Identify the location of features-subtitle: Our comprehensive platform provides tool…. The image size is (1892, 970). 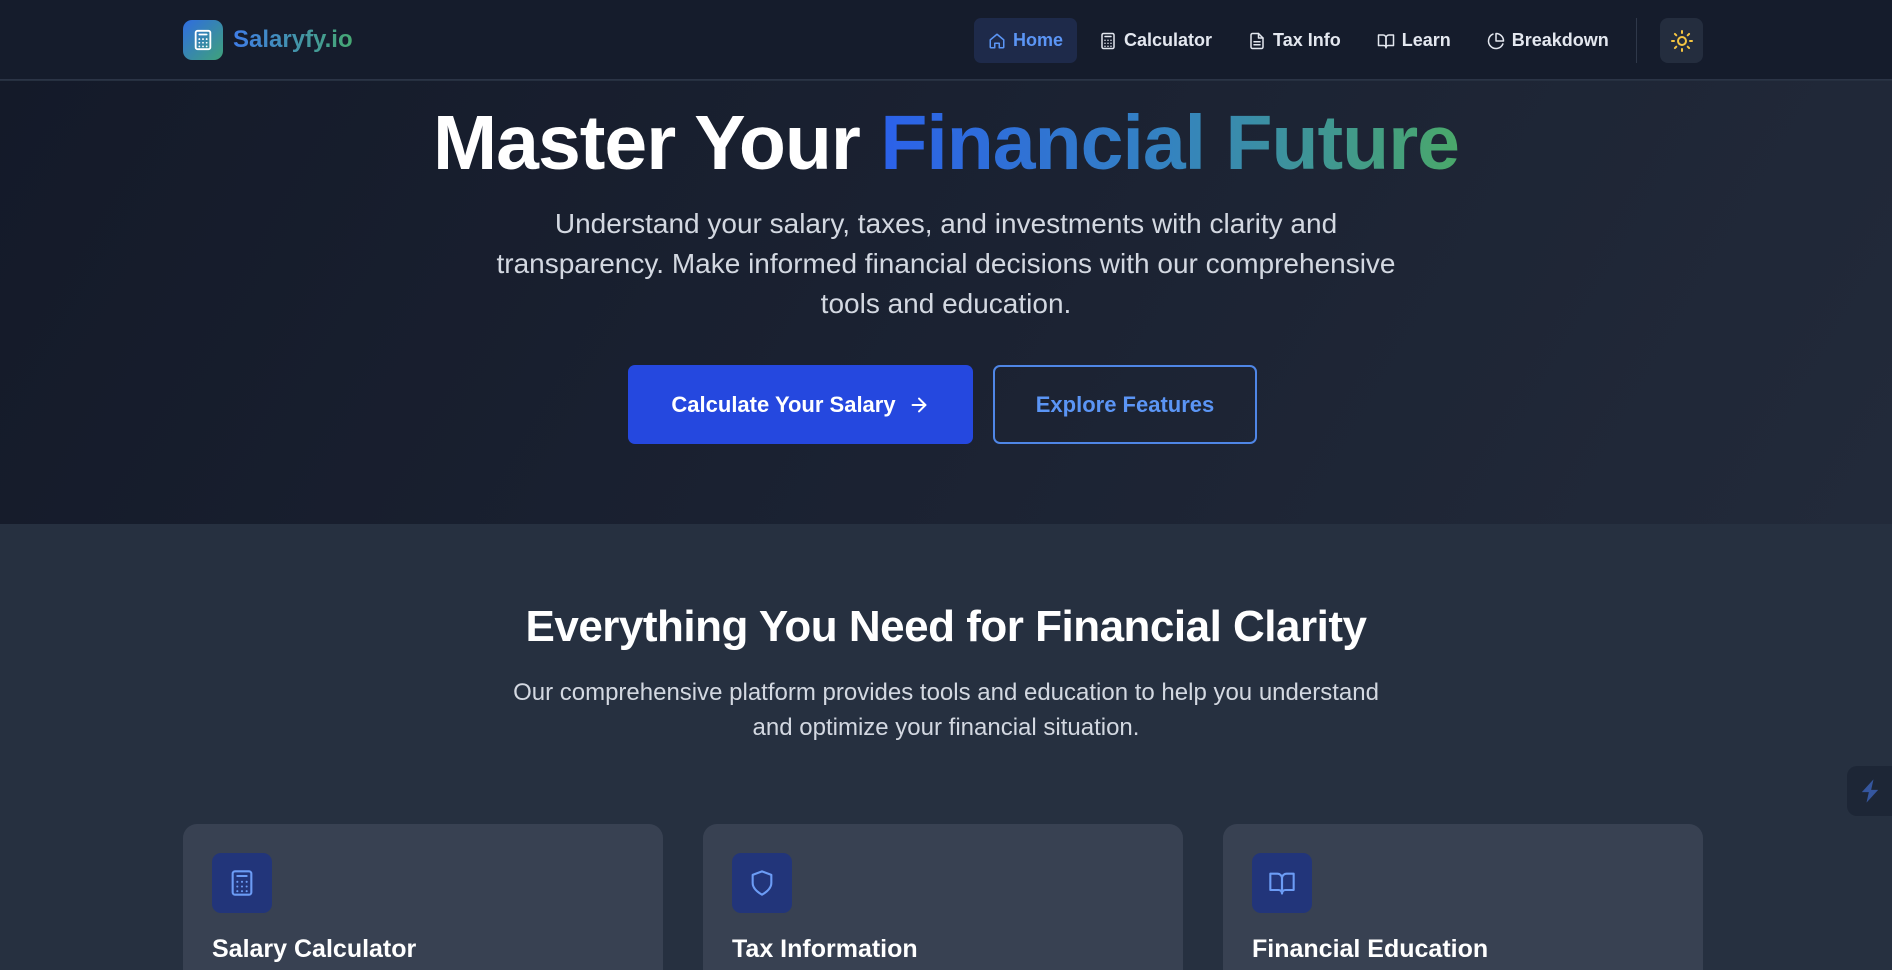
(946, 710).